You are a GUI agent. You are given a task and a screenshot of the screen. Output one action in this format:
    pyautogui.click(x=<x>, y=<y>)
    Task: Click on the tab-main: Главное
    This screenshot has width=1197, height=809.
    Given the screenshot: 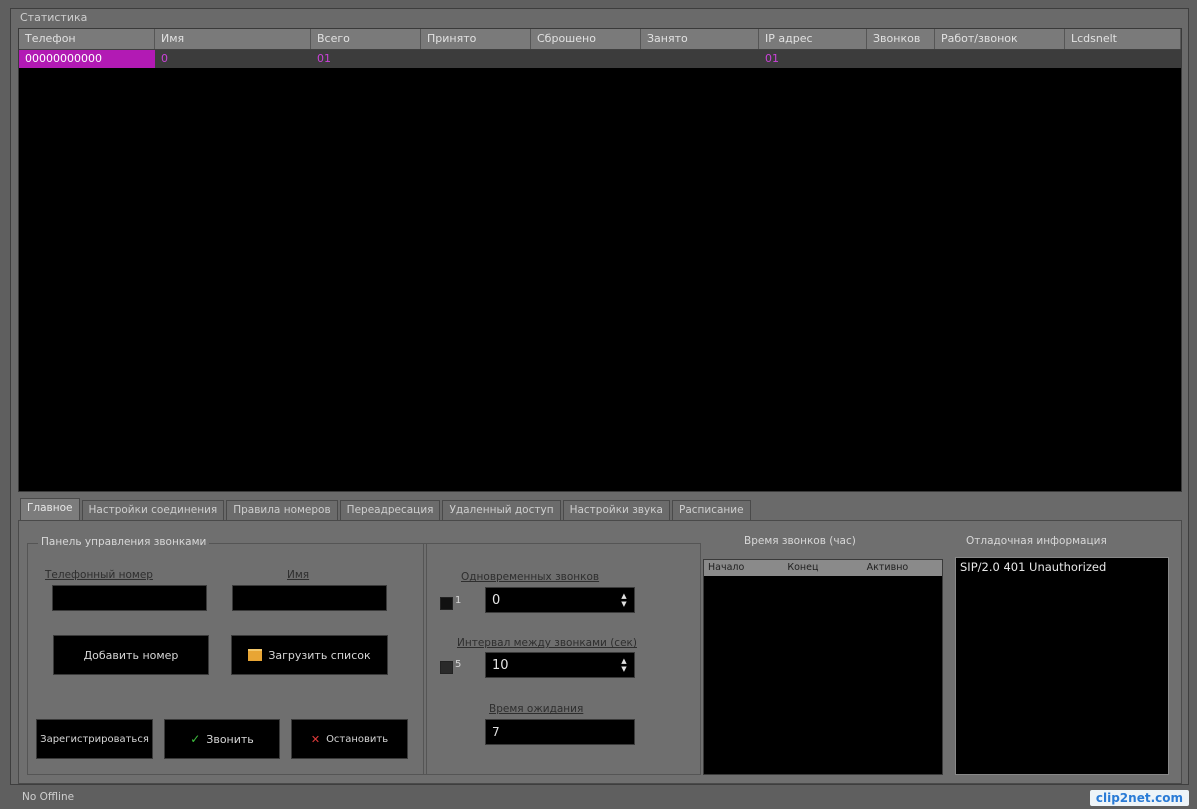 What is the action you would take?
    pyautogui.click(x=50, y=509)
    